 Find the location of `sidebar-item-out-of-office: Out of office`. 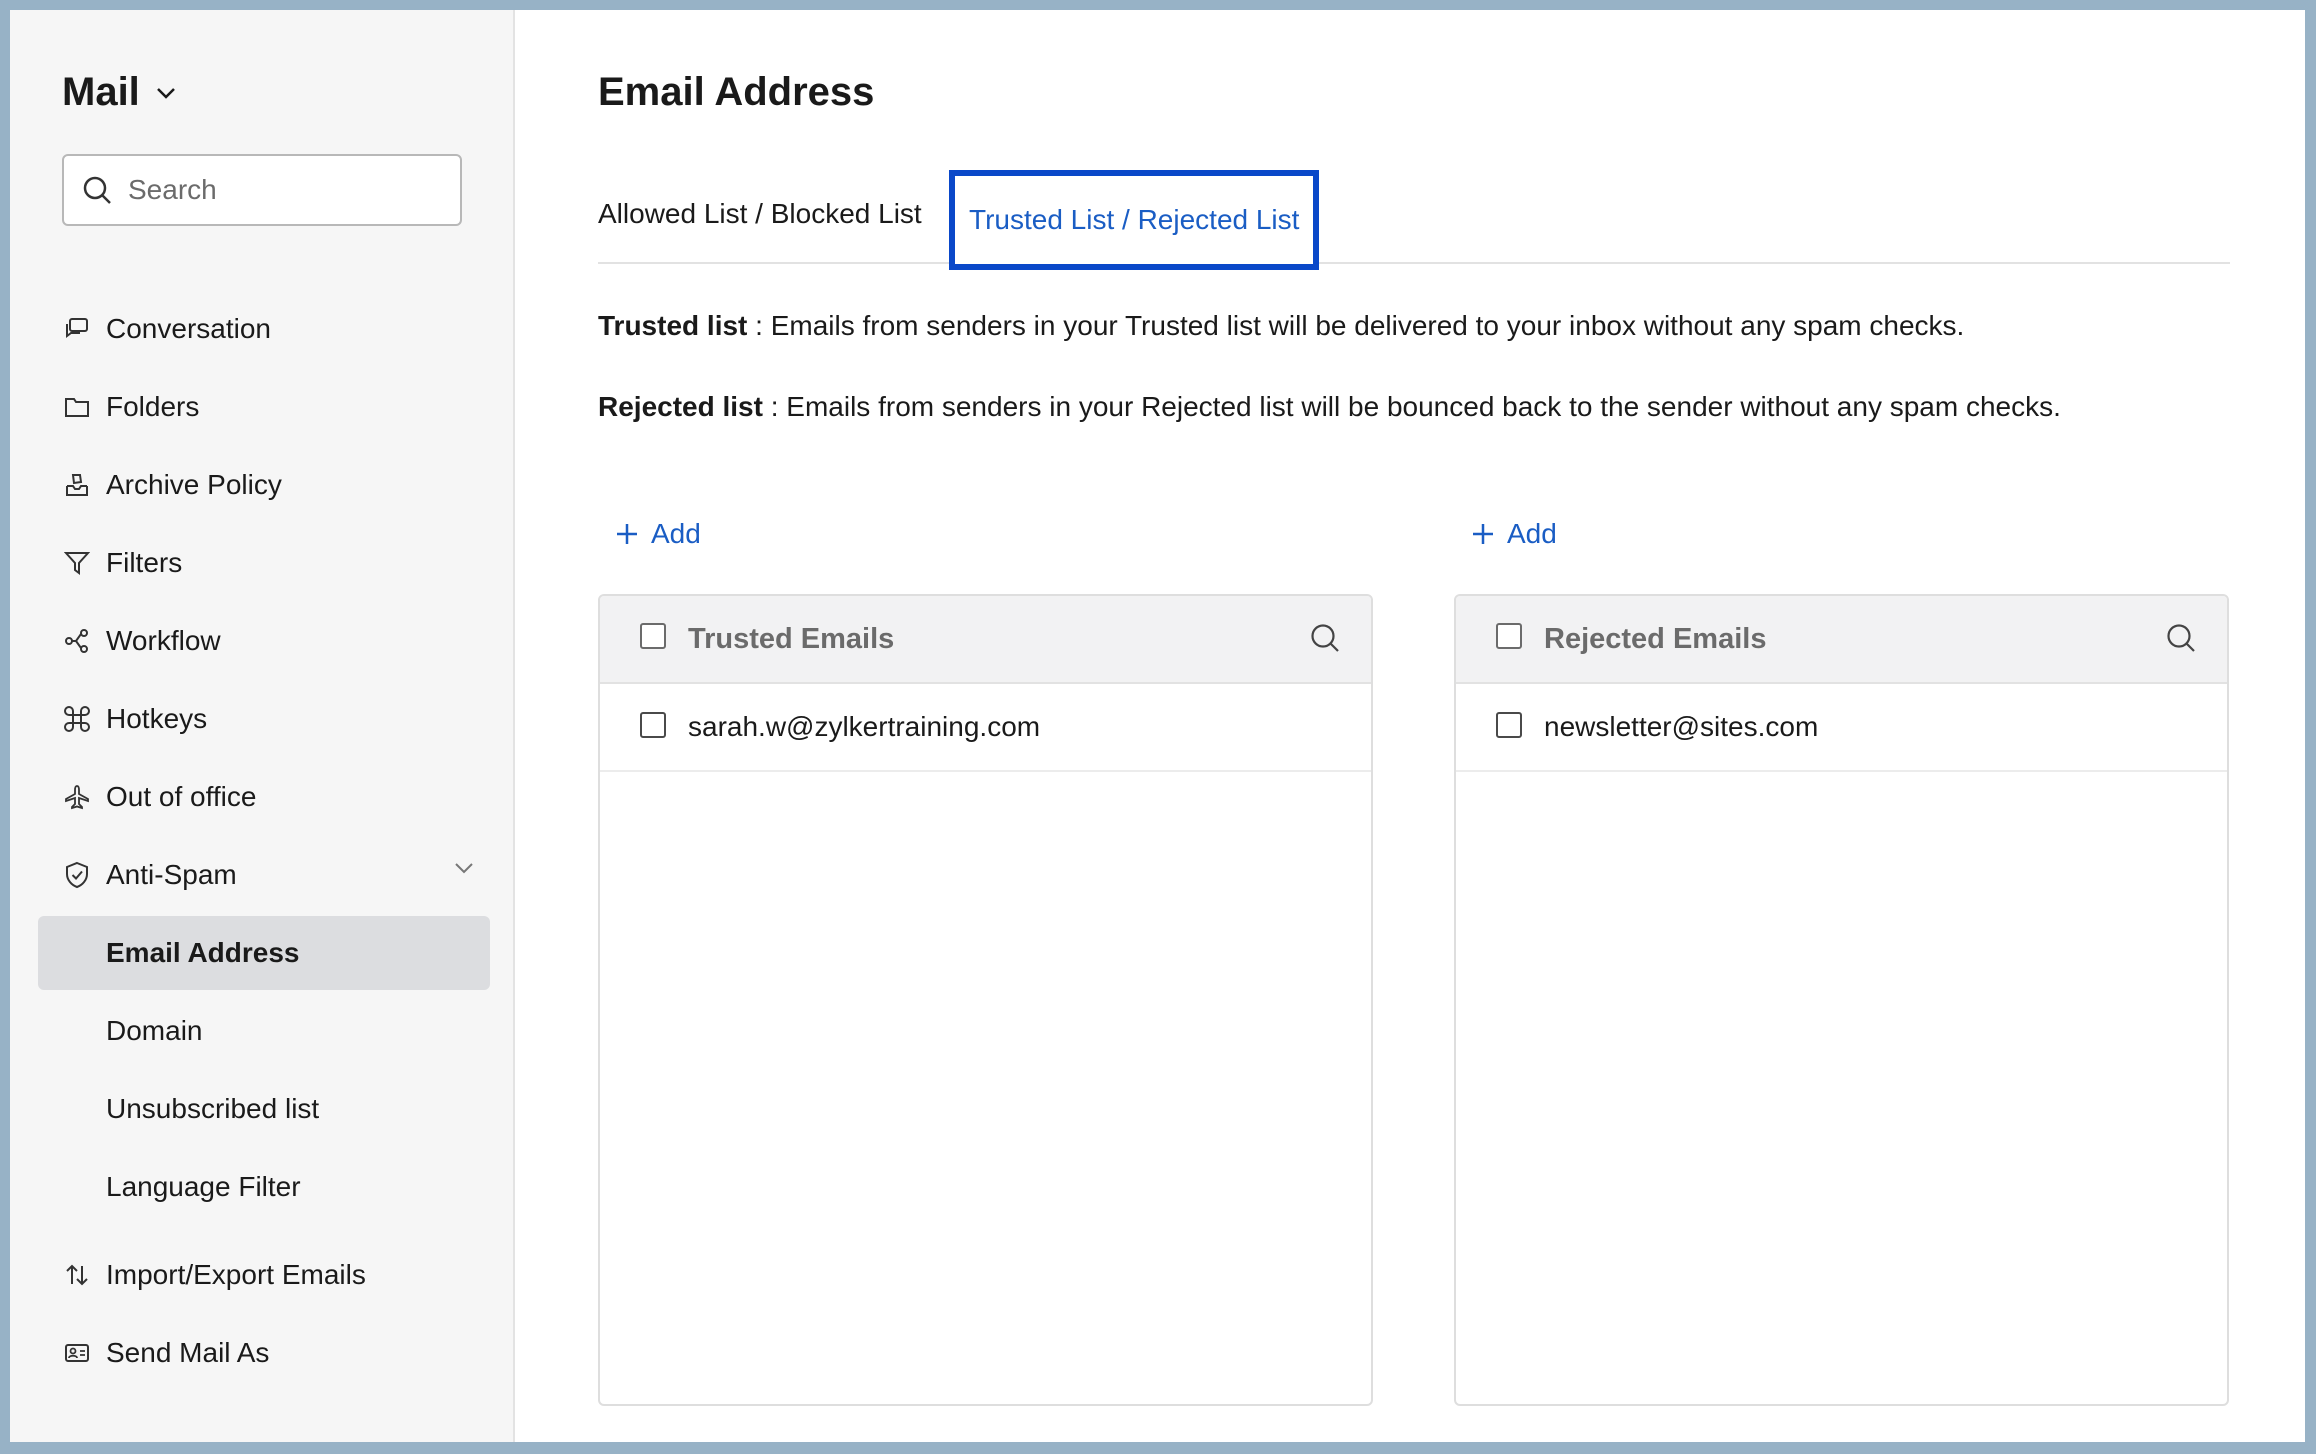

sidebar-item-out-of-office: Out of office is located at coordinates (264, 797).